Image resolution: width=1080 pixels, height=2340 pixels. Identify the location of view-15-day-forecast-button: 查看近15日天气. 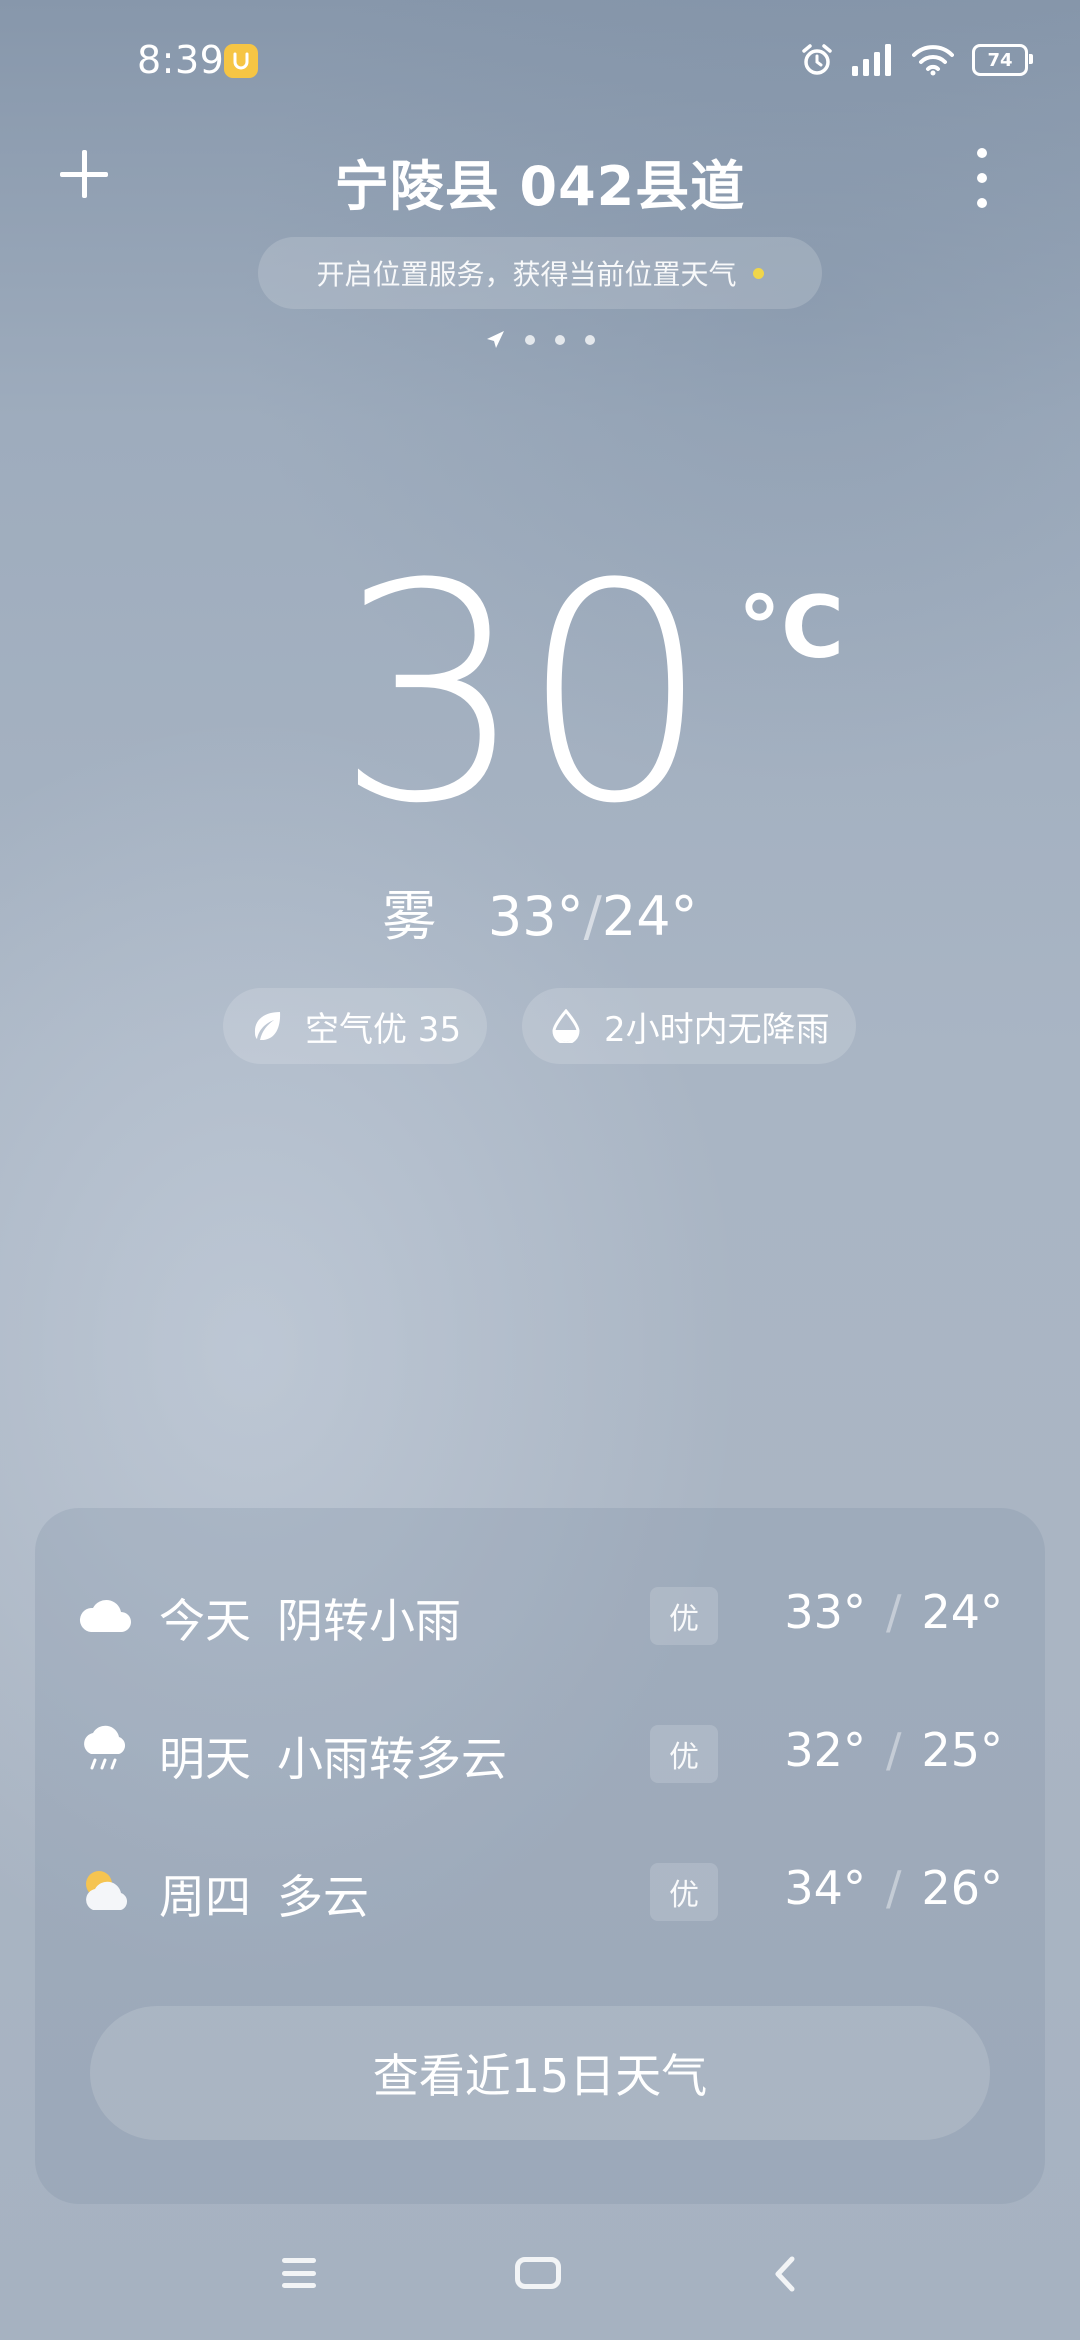
(540, 2073).